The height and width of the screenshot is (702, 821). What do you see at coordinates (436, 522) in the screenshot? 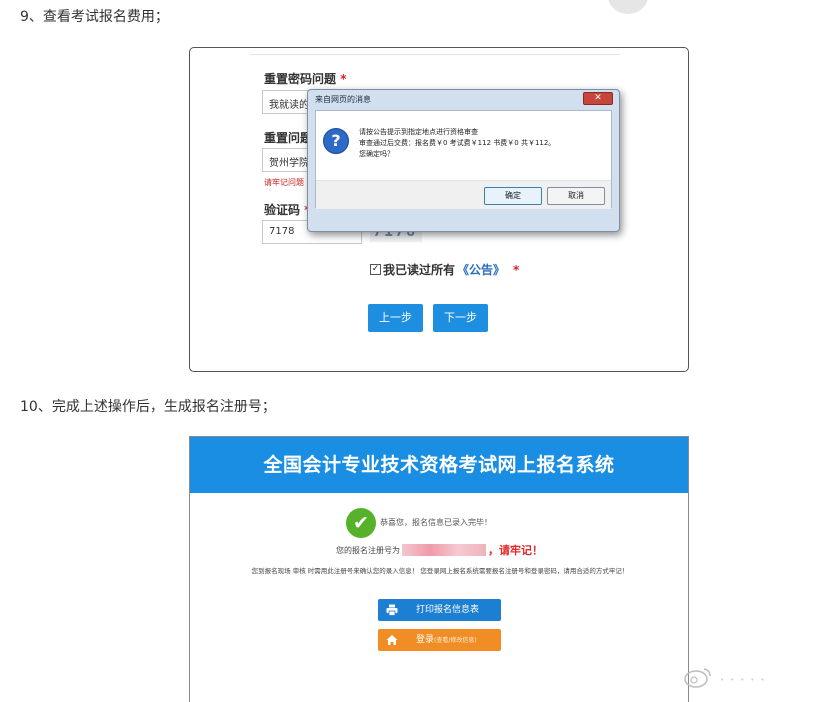
I see `success-message: 恭喜您，报名信息已录入完毕！` at bounding box center [436, 522].